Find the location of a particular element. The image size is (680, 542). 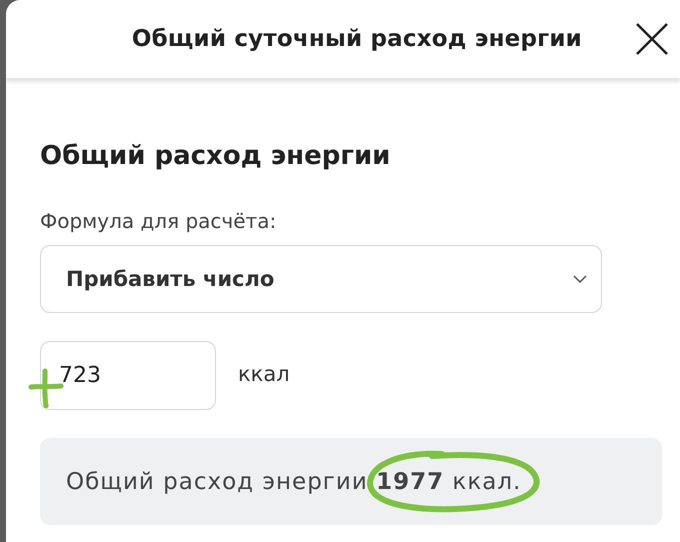

dialog-title: Общий суточный расход энергии is located at coordinates (357, 39).